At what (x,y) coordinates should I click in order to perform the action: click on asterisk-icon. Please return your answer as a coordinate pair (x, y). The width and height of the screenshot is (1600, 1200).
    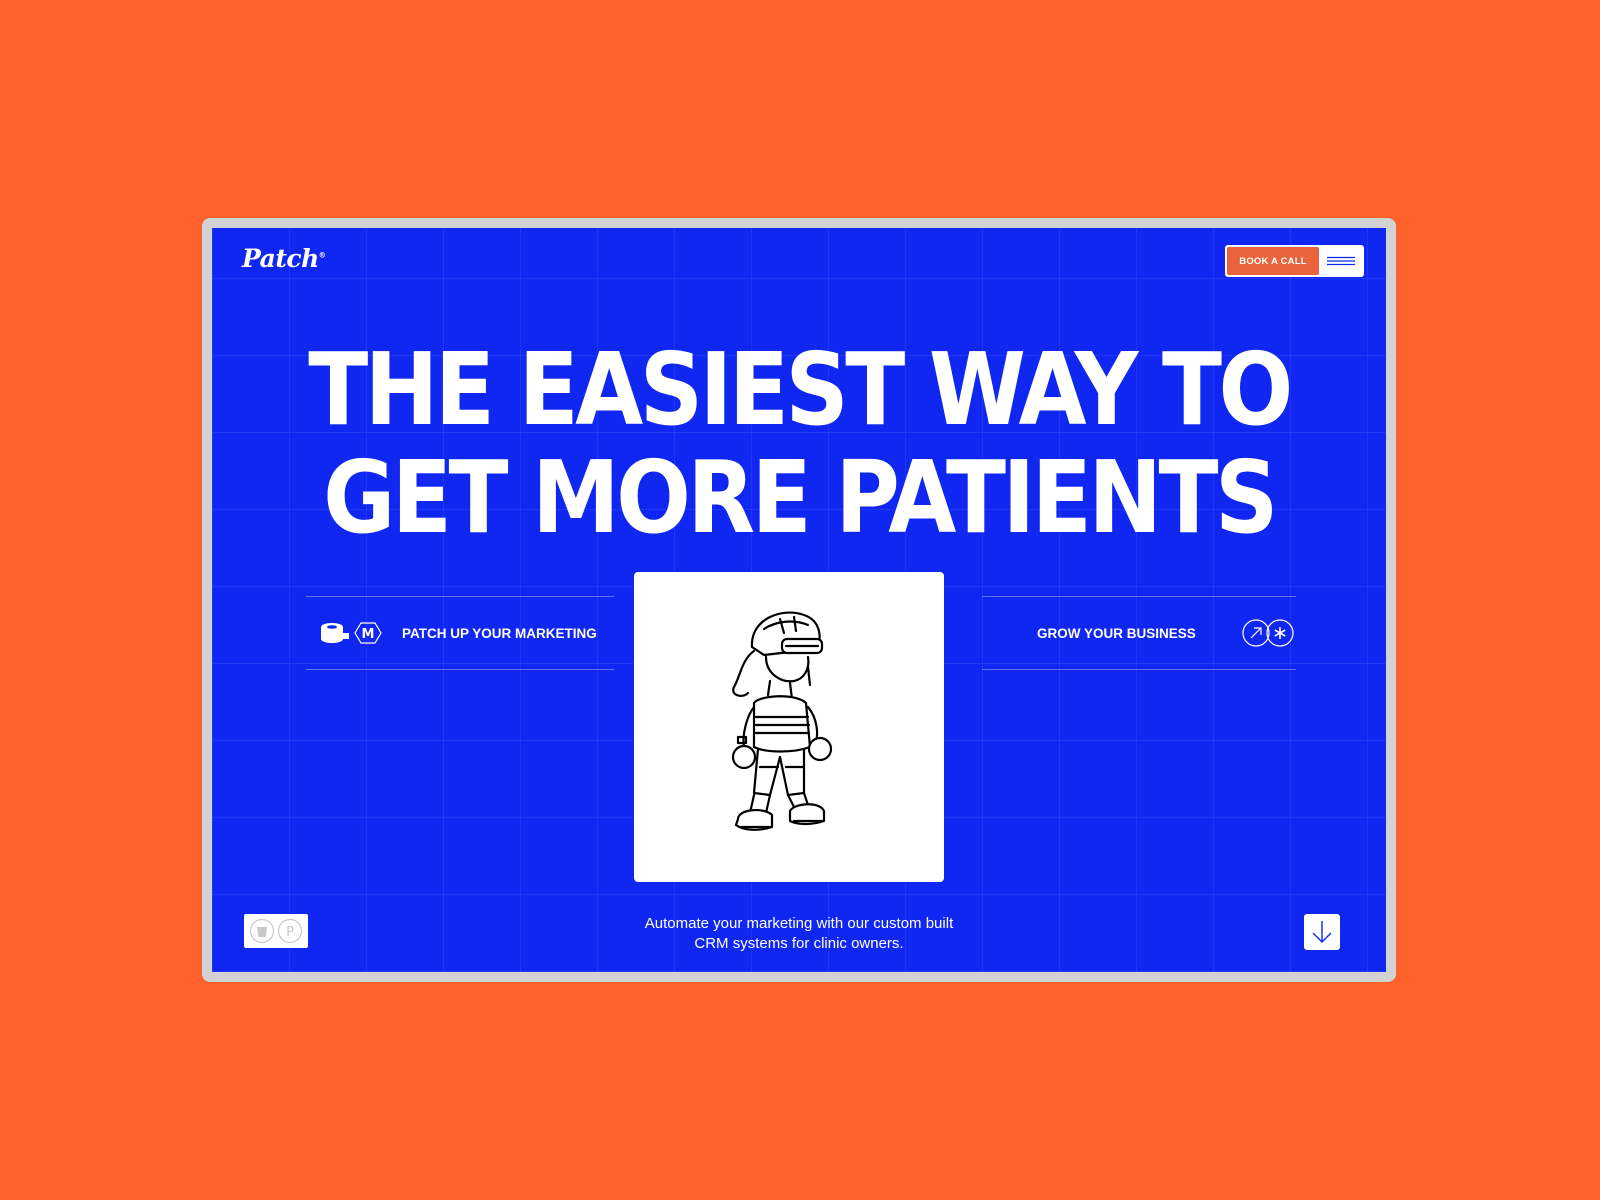
    Looking at the image, I should click on (1280, 633).